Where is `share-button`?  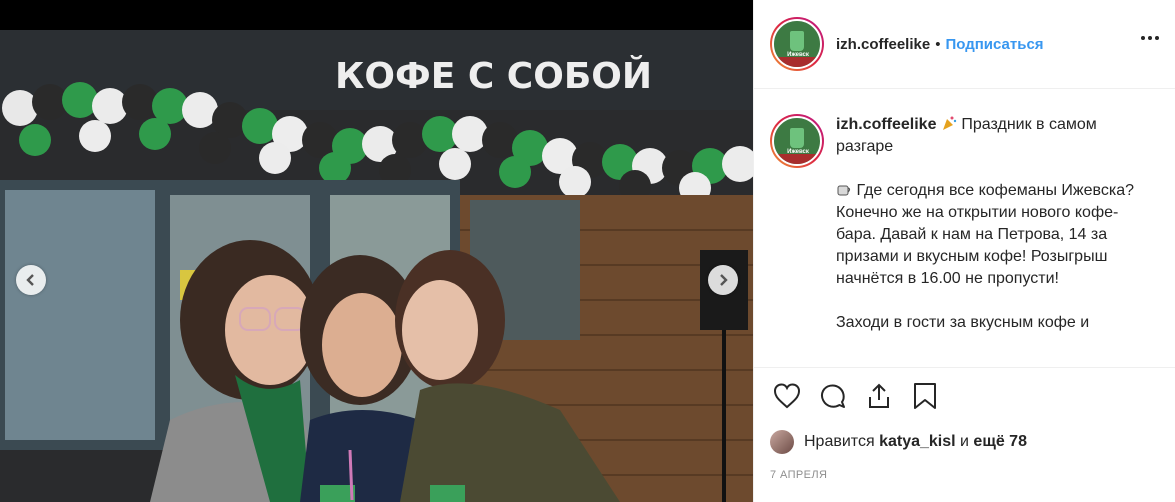 share-button is located at coordinates (879, 396).